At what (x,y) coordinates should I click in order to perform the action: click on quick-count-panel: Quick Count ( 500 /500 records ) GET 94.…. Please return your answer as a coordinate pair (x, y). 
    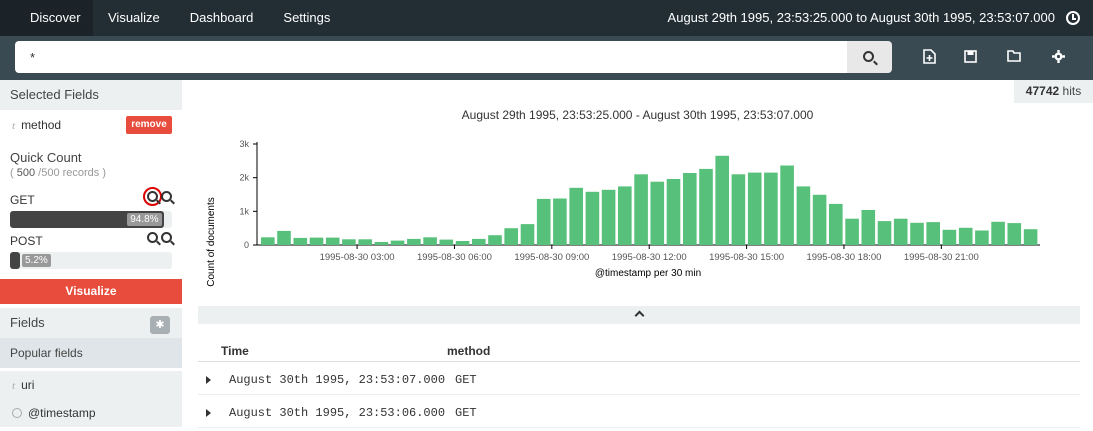
    Looking at the image, I should click on (91, 204).